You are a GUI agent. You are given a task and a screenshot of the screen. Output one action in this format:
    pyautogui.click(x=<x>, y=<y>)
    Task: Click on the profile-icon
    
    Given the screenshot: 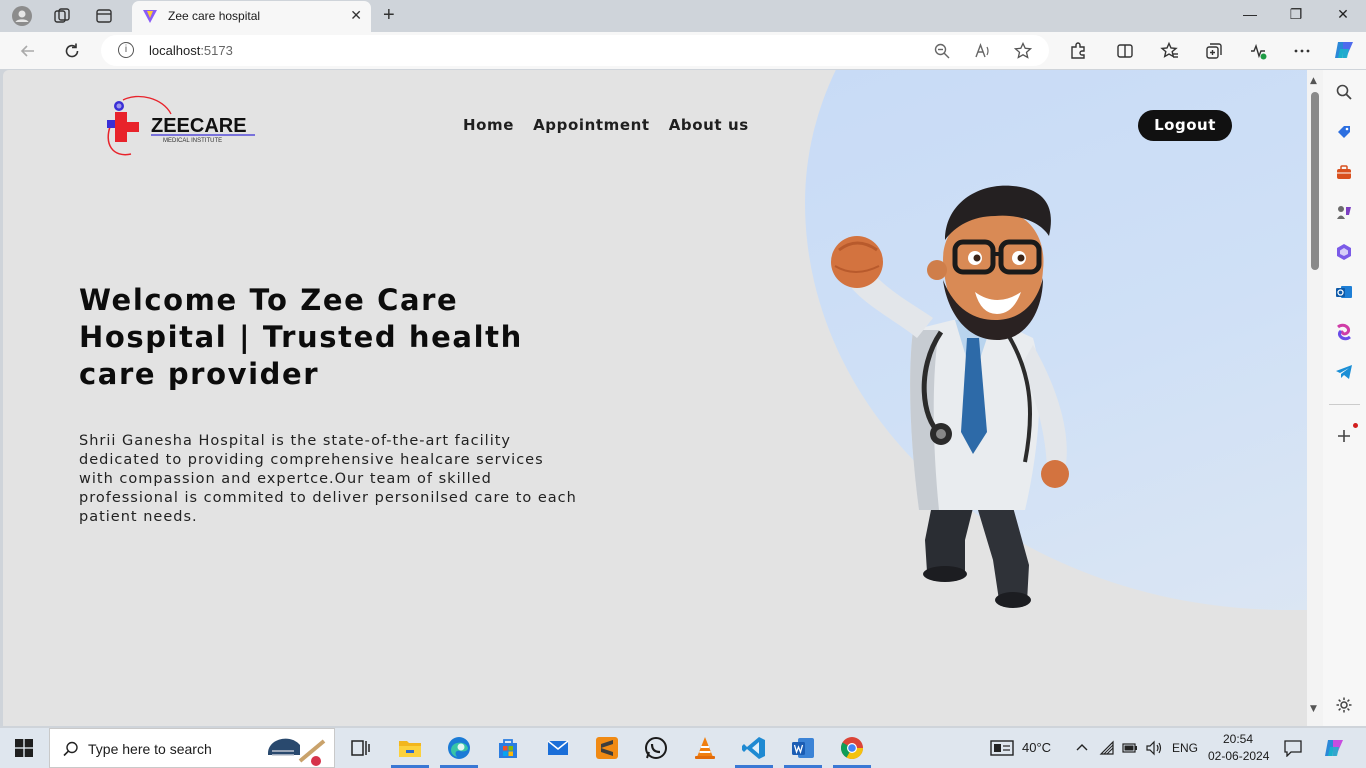 What is the action you would take?
    pyautogui.click(x=22, y=16)
    